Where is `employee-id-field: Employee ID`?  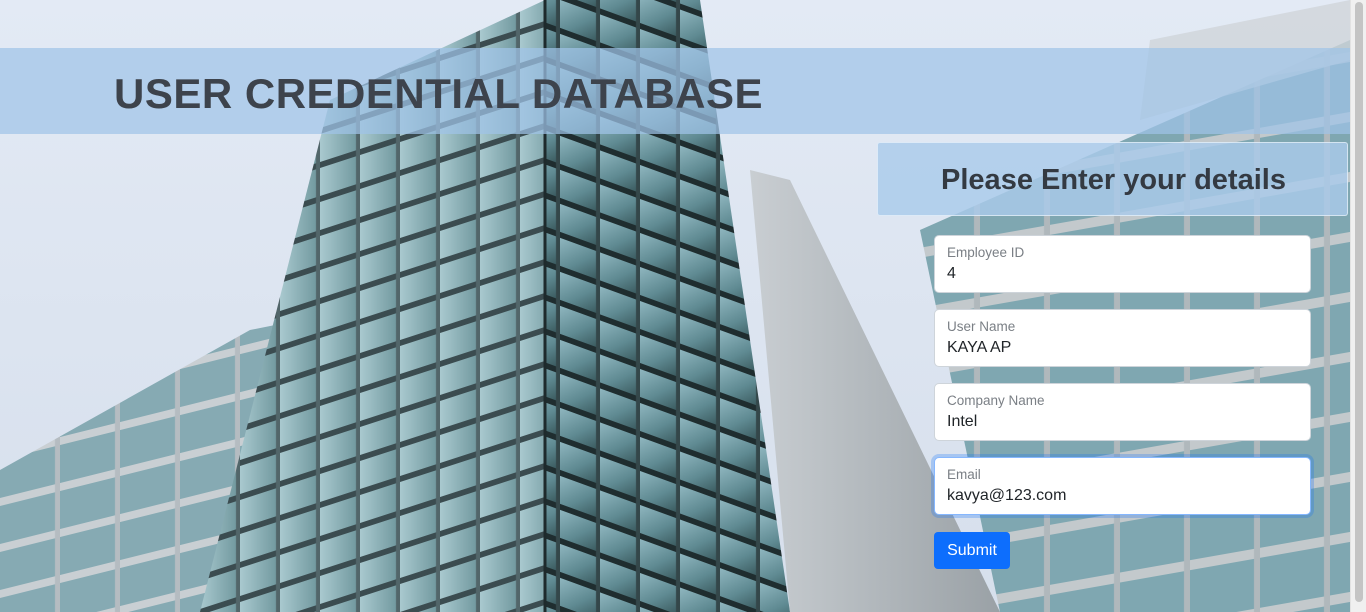 employee-id-field: Employee ID is located at coordinates (1122, 264).